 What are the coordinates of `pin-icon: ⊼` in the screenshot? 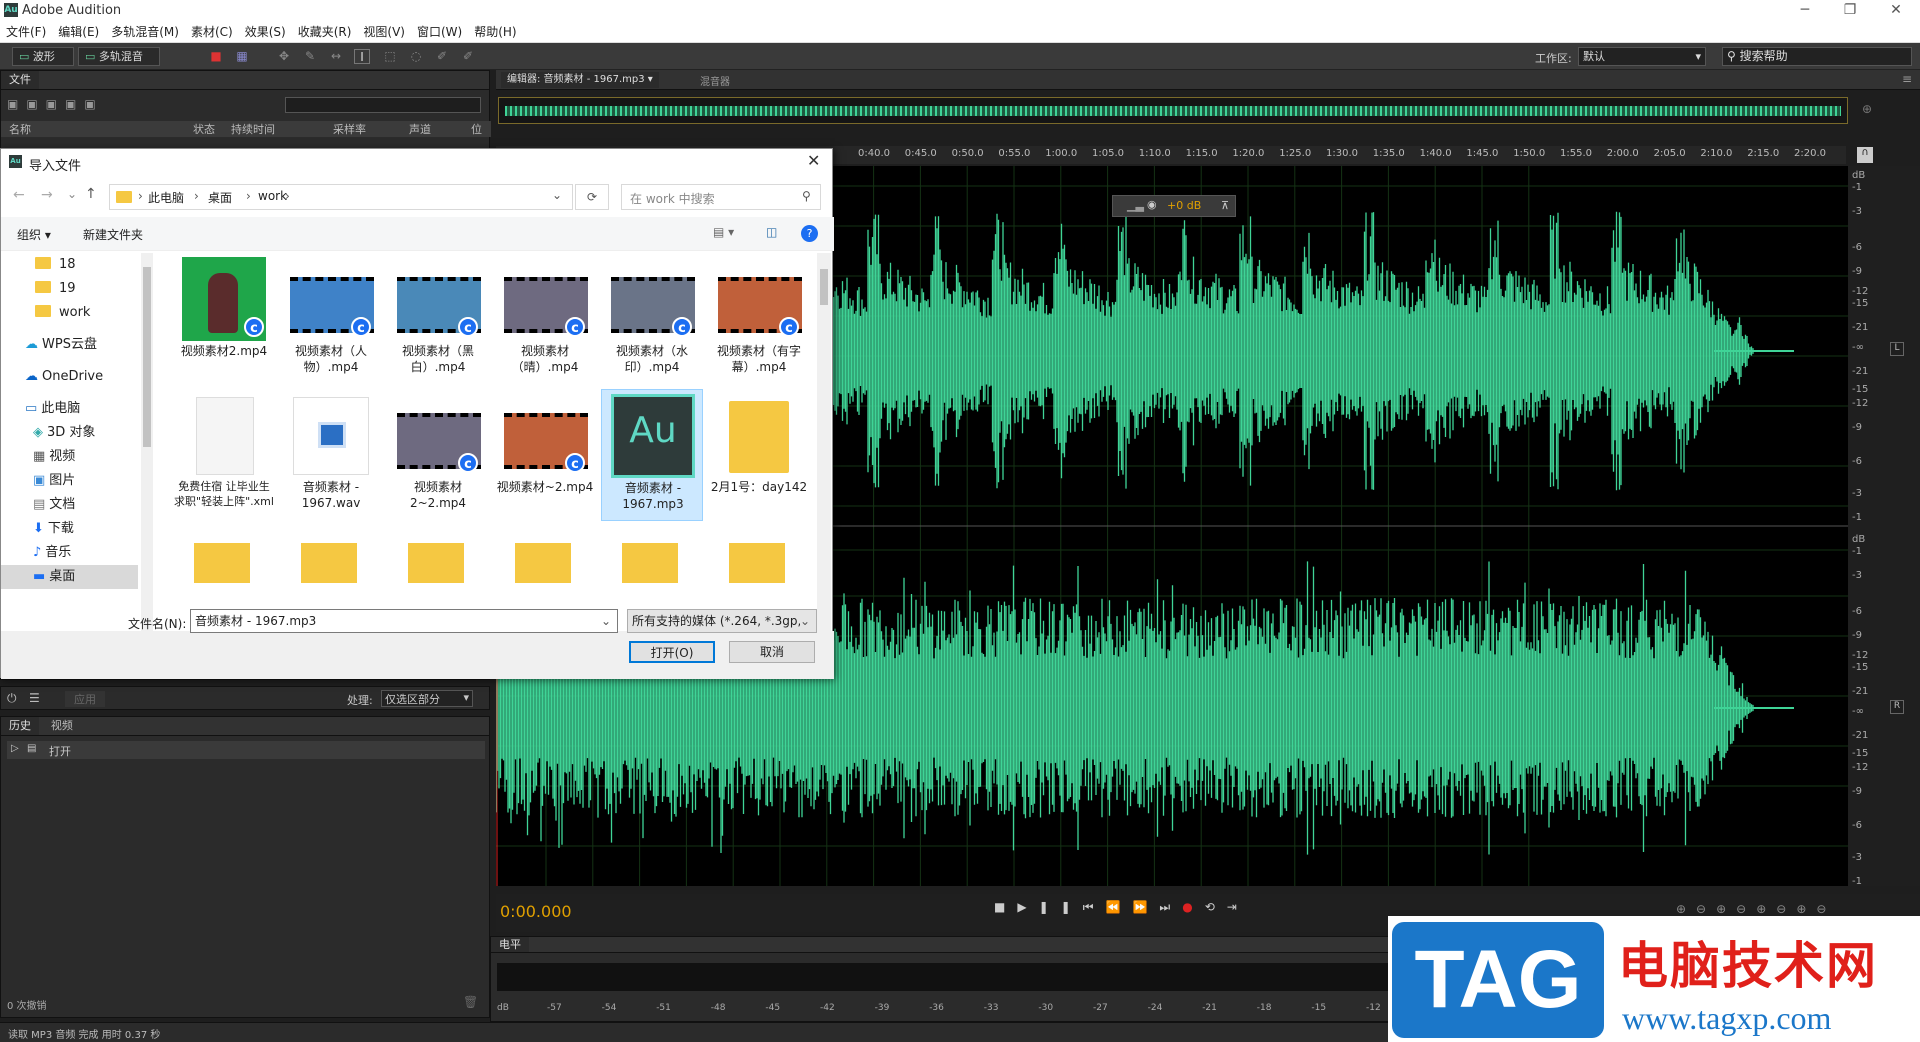 It's located at (1225, 205).